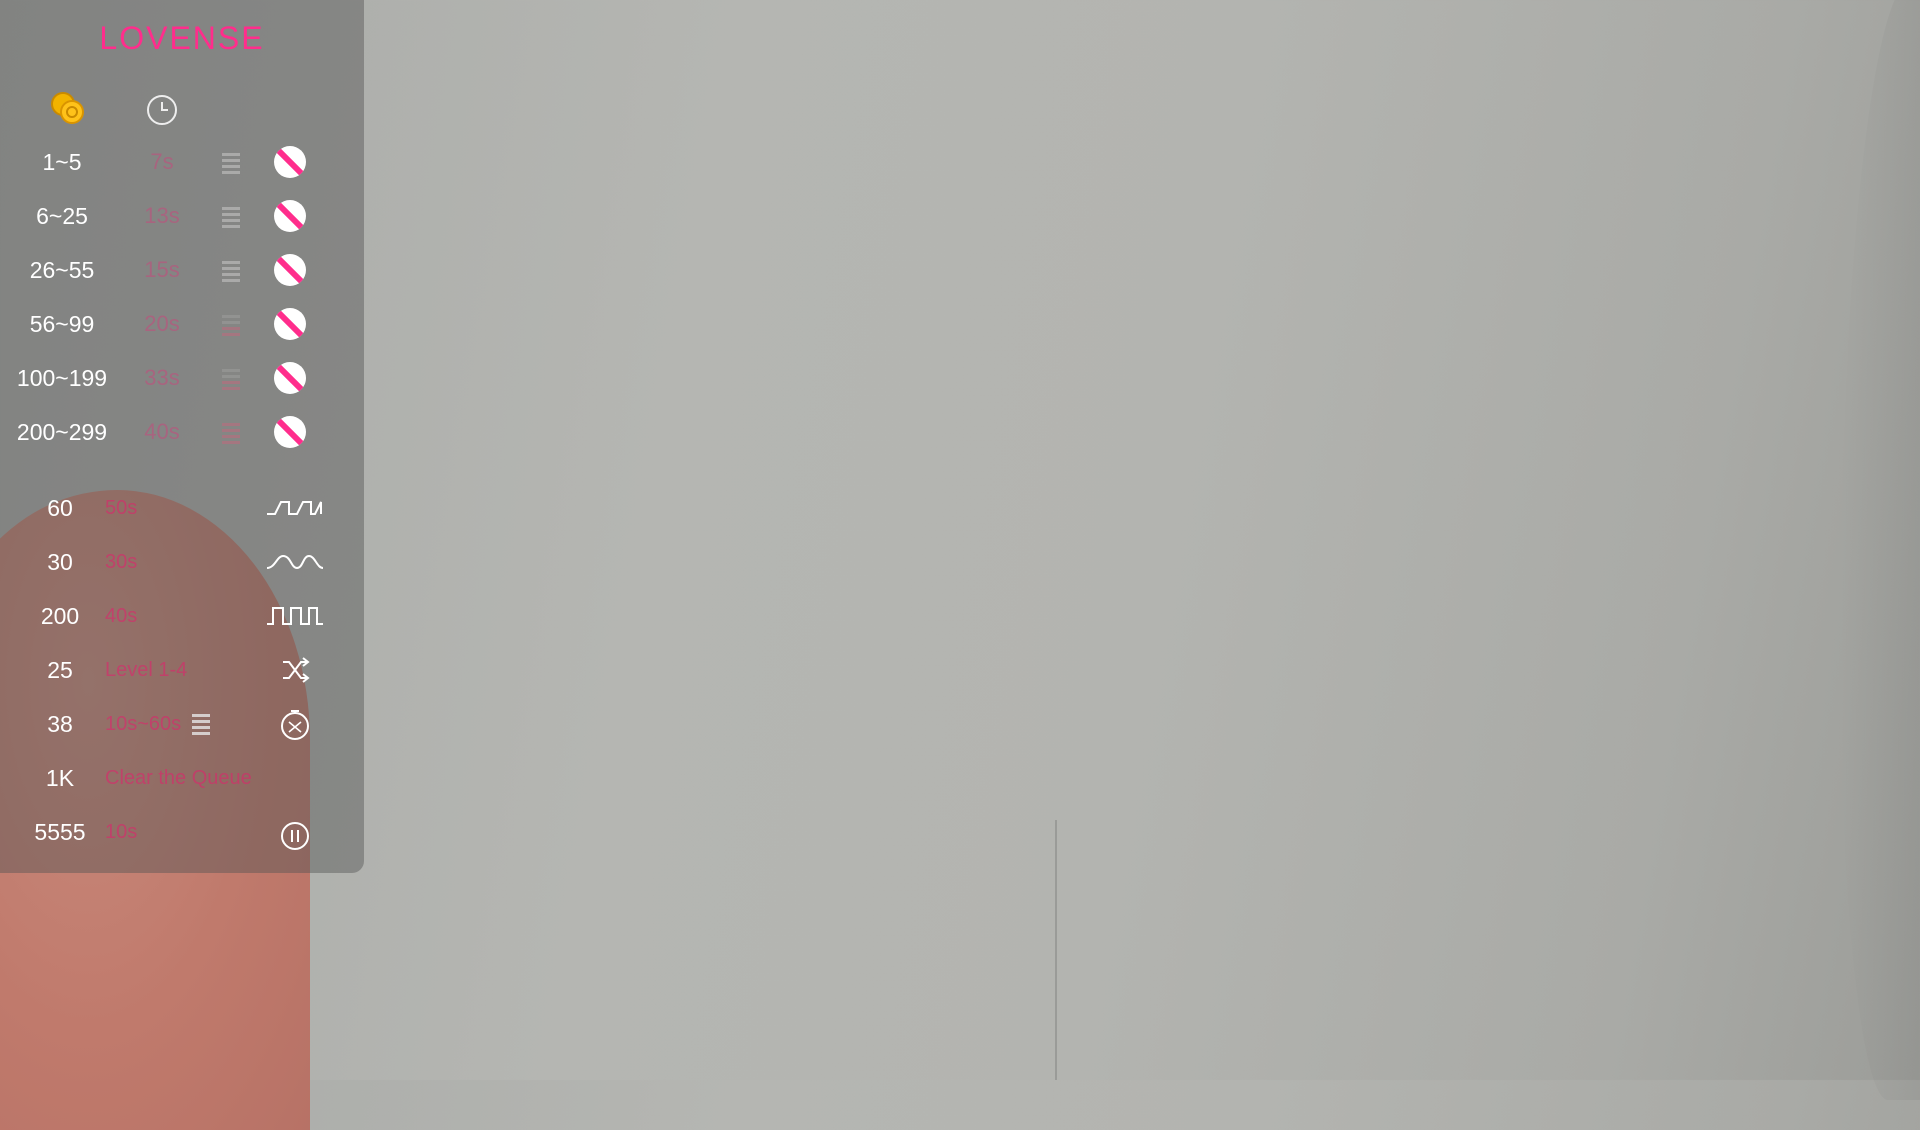  Describe the element at coordinates (60, 562) in the screenshot. I see `special-tokens: 30` at that location.